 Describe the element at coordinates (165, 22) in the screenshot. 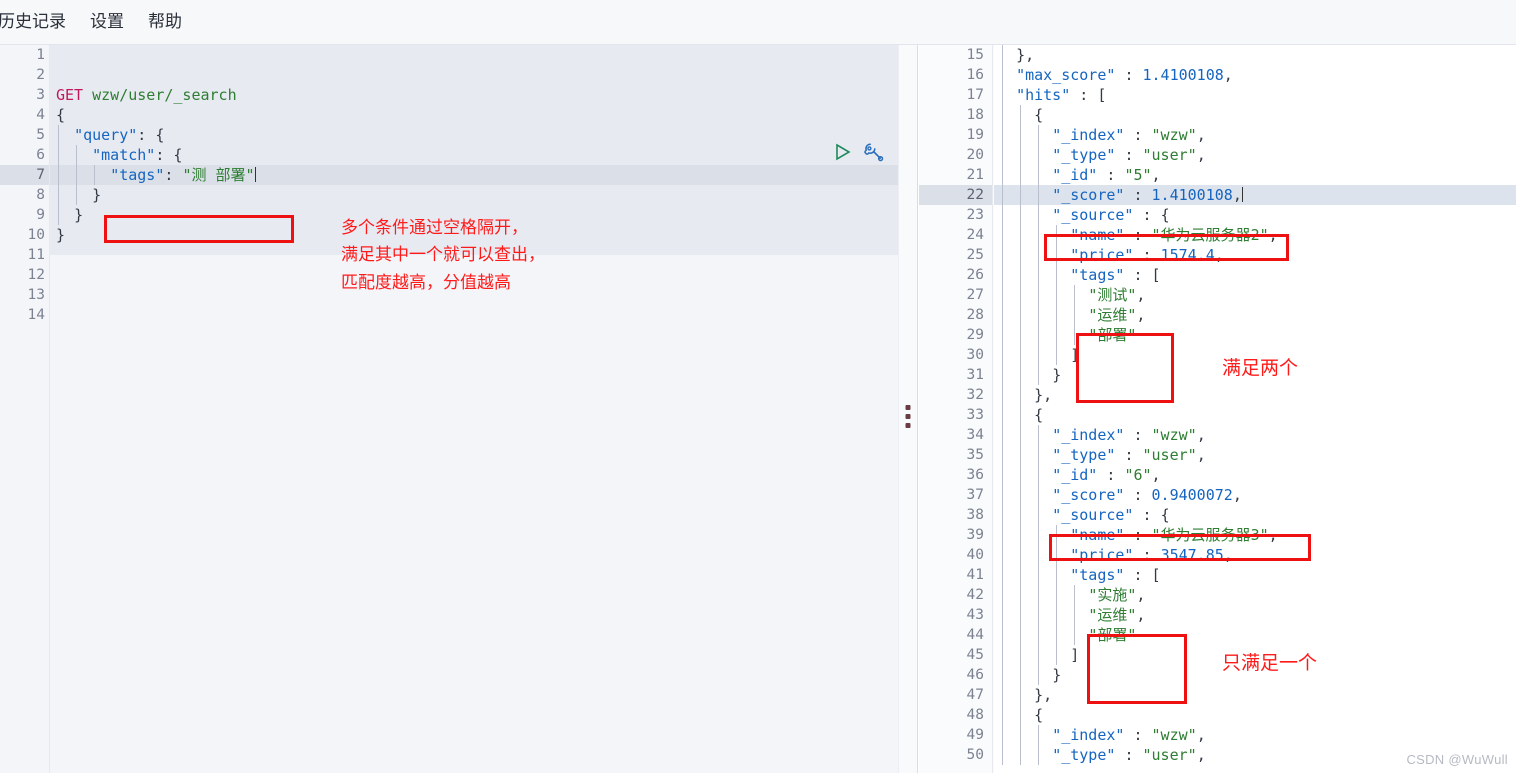

I see `menu-item-help: 帮助` at that location.